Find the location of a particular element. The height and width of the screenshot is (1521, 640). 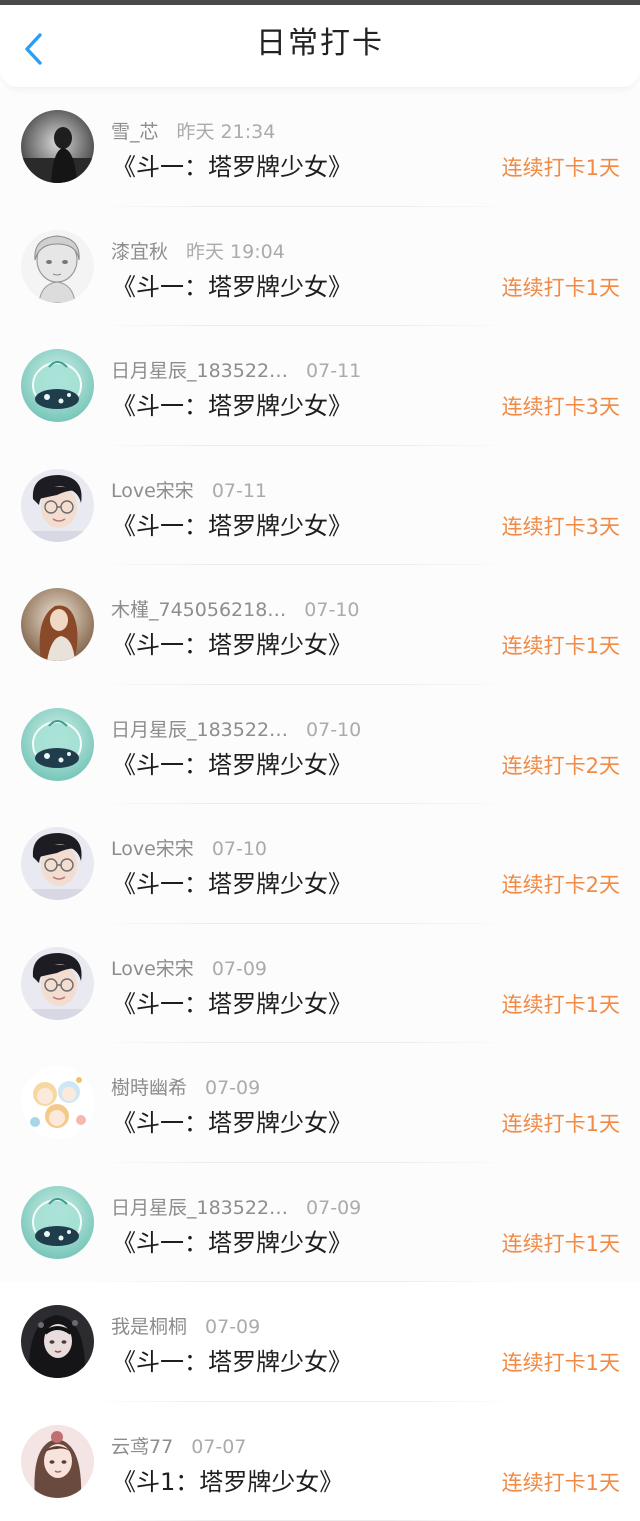

checkin-meta: Love宋宋 07-09 is located at coordinates (189, 967).